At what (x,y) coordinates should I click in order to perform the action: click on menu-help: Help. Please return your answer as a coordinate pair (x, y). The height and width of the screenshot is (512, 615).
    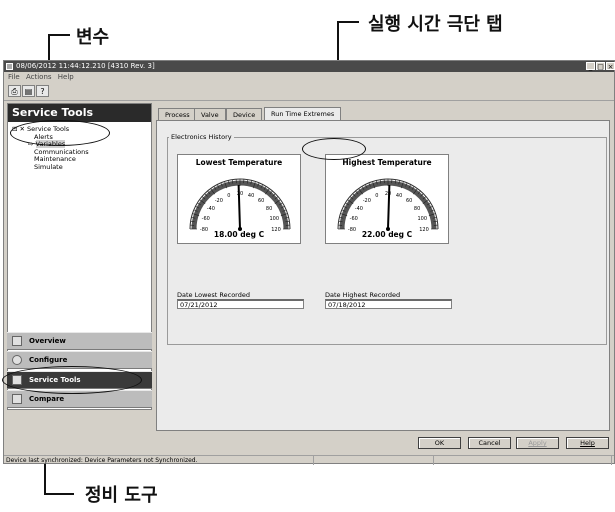
    Looking at the image, I should click on (66, 77).